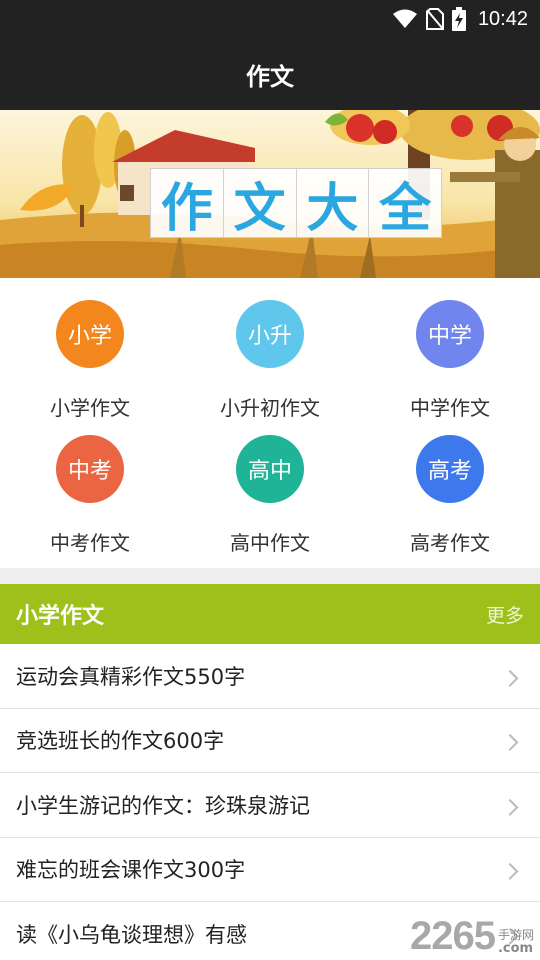 The height and width of the screenshot is (960, 540). Describe the element at coordinates (270, 543) in the screenshot. I see `category-label: 高中作文` at that location.